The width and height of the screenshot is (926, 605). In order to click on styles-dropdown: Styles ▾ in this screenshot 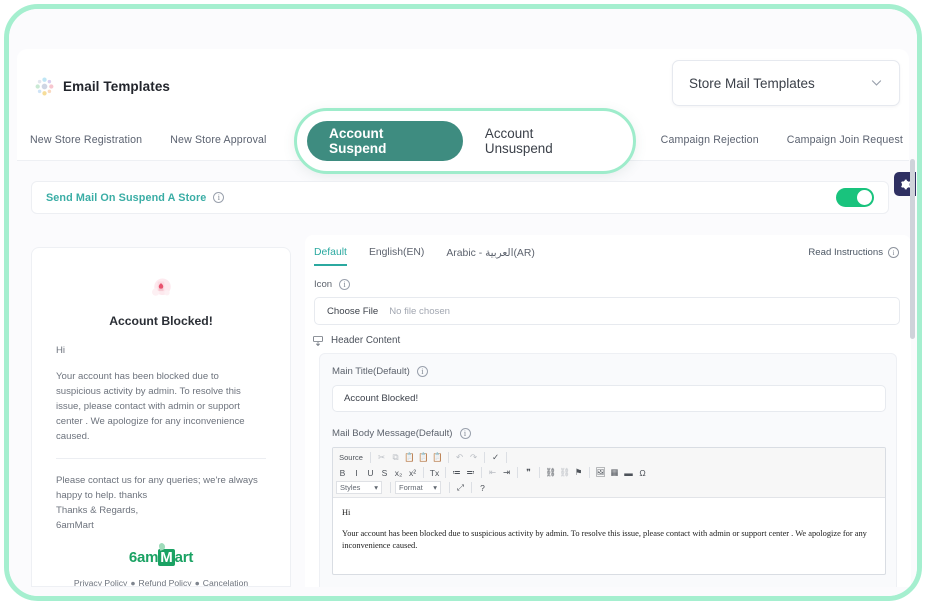, I will do `click(359, 487)`.